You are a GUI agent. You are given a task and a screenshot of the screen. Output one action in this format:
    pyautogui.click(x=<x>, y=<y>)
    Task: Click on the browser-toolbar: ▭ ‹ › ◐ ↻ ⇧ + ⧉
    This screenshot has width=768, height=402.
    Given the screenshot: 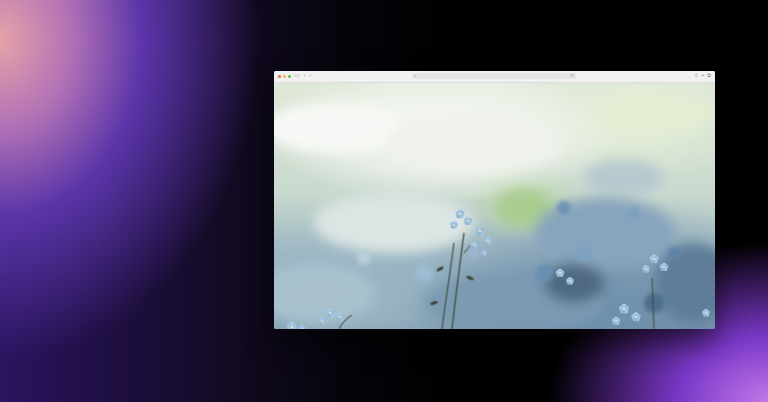 What is the action you would take?
    pyautogui.click(x=494, y=77)
    